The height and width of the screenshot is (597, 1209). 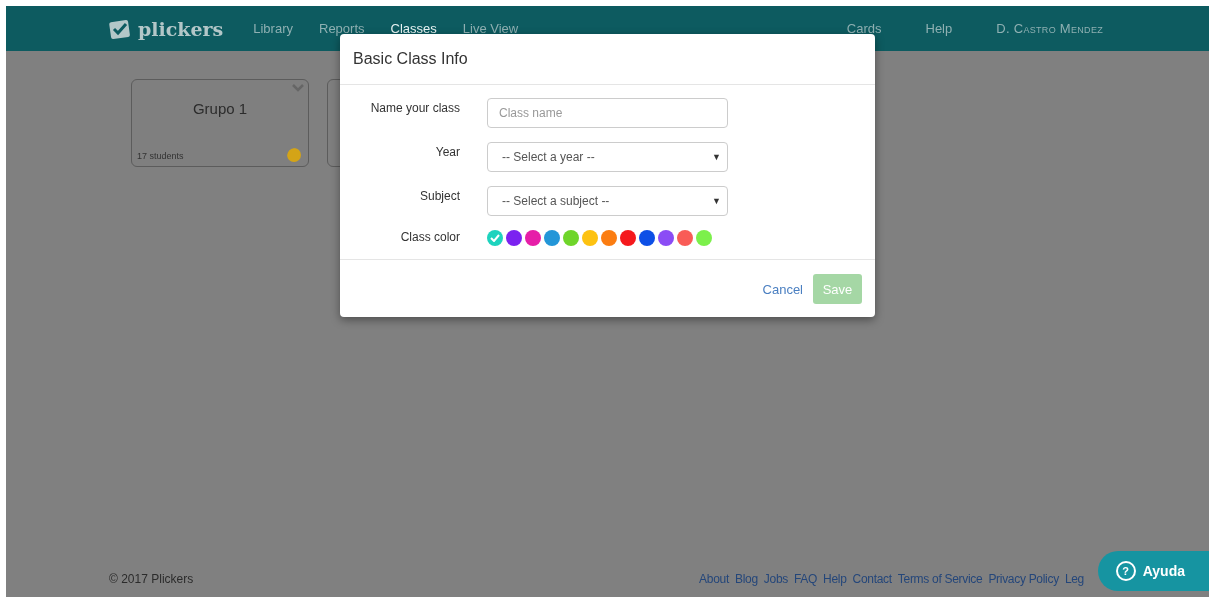 What do you see at coordinates (940, 579) in the screenshot?
I see `footer-link: Terms of Service` at bounding box center [940, 579].